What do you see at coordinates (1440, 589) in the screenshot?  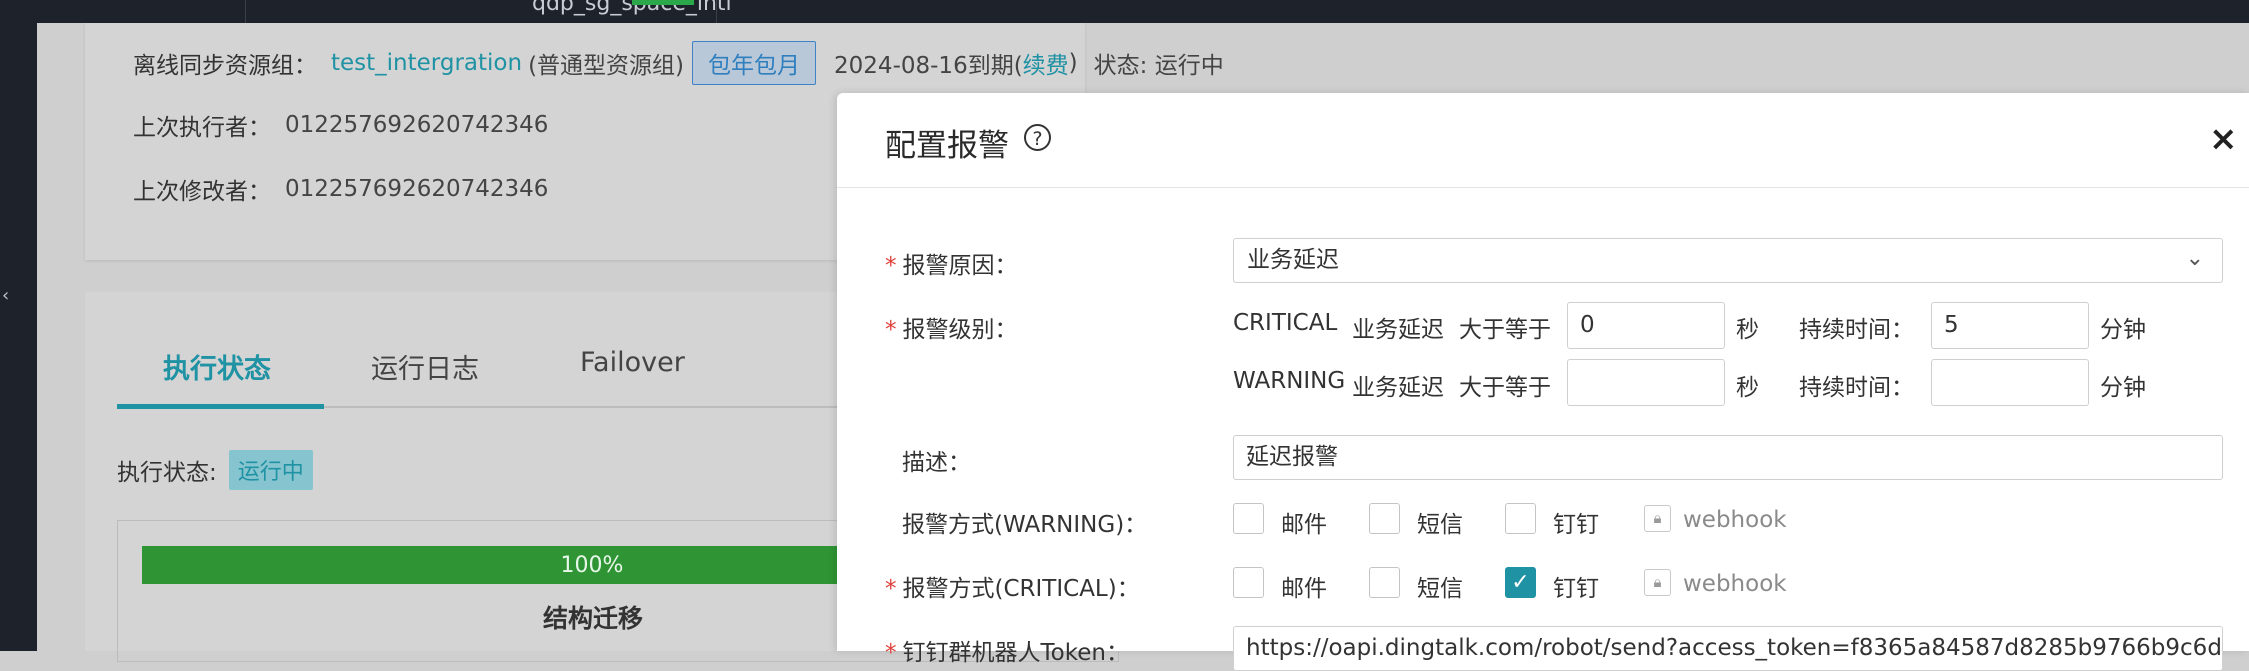 I see `critical-sms-label: 短信` at bounding box center [1440, 589].